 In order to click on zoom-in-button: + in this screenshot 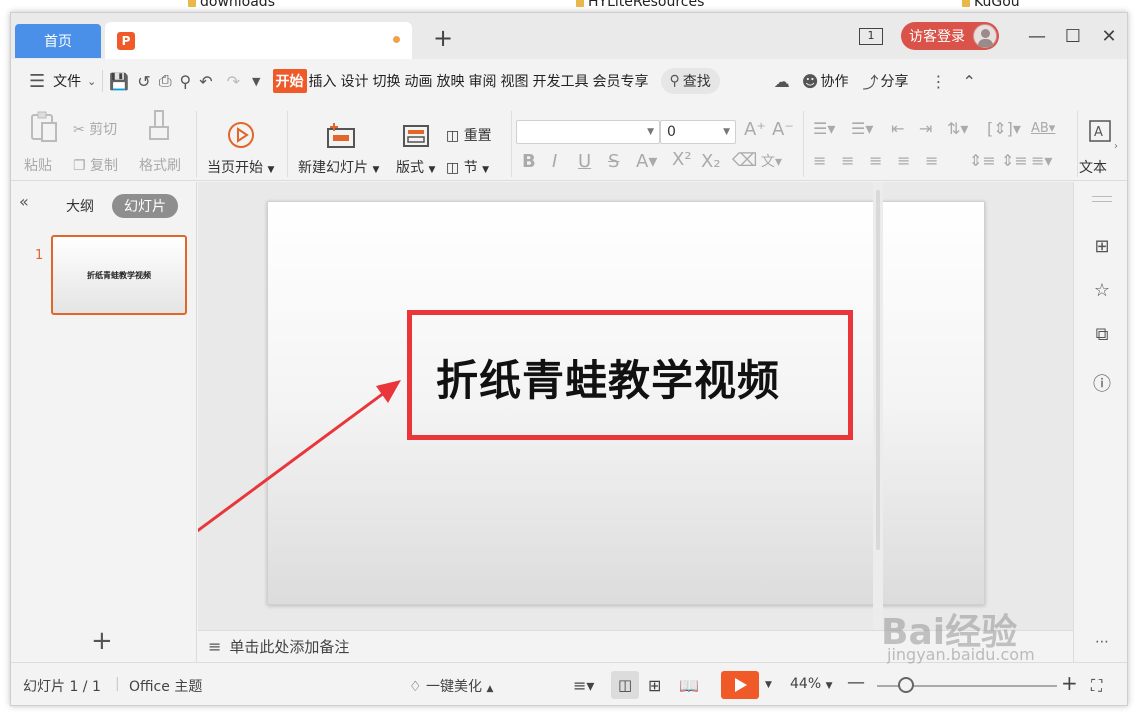, I will do `click(1069, 683)`.